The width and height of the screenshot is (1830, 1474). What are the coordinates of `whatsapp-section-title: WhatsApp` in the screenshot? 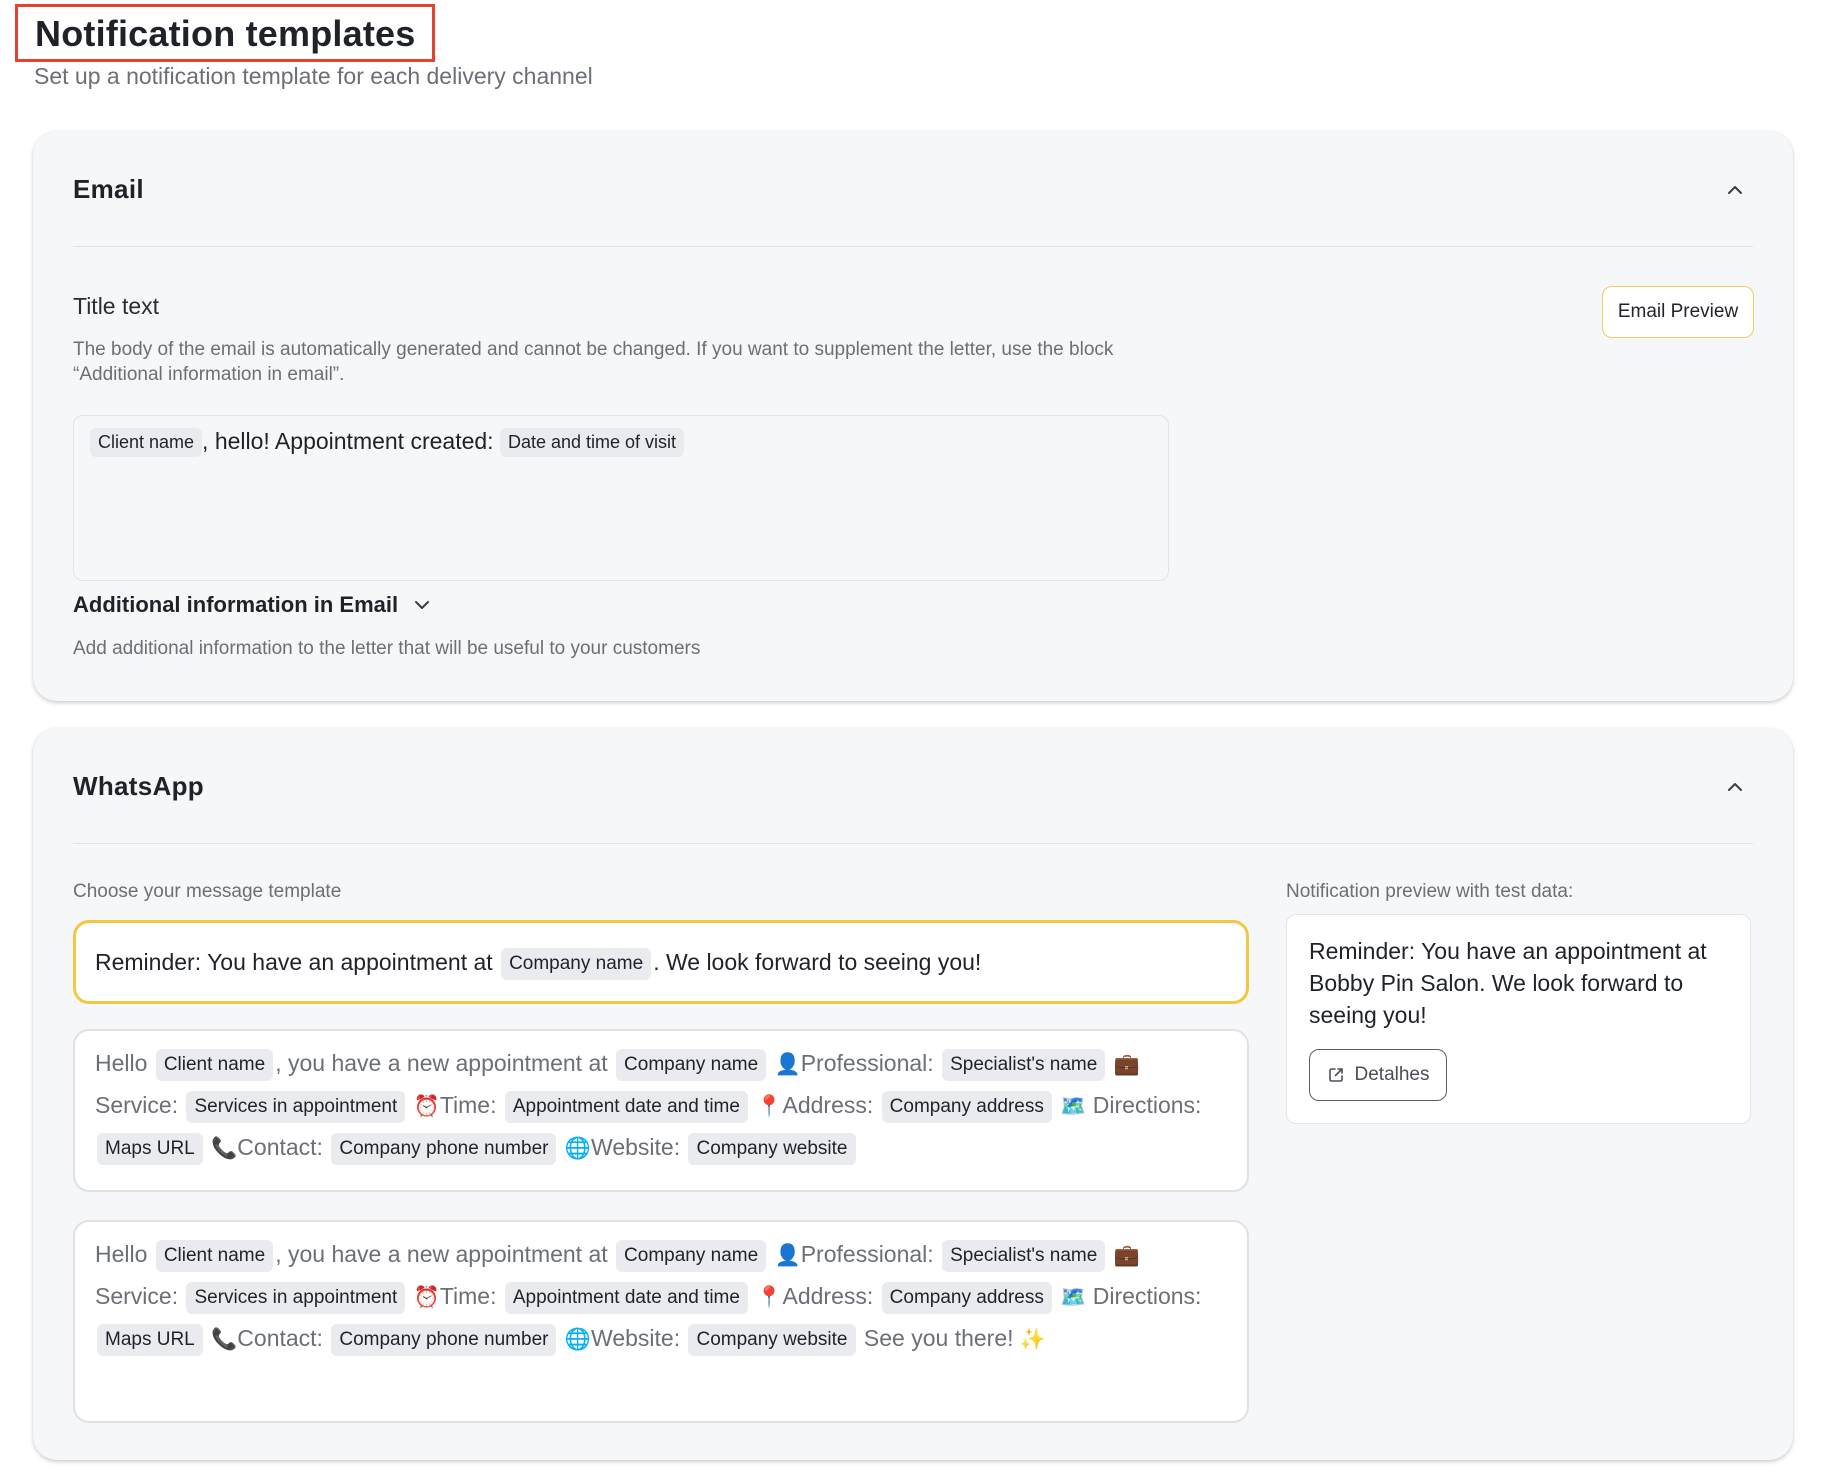 It's located at (138, 786).